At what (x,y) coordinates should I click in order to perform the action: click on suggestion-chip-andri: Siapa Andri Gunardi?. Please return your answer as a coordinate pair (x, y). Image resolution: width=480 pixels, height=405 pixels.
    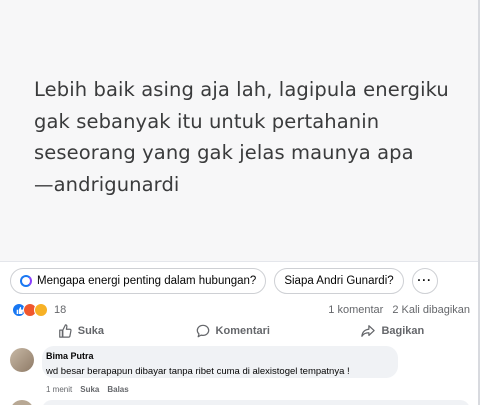
    Looking at the image, I should click on (339, 281).